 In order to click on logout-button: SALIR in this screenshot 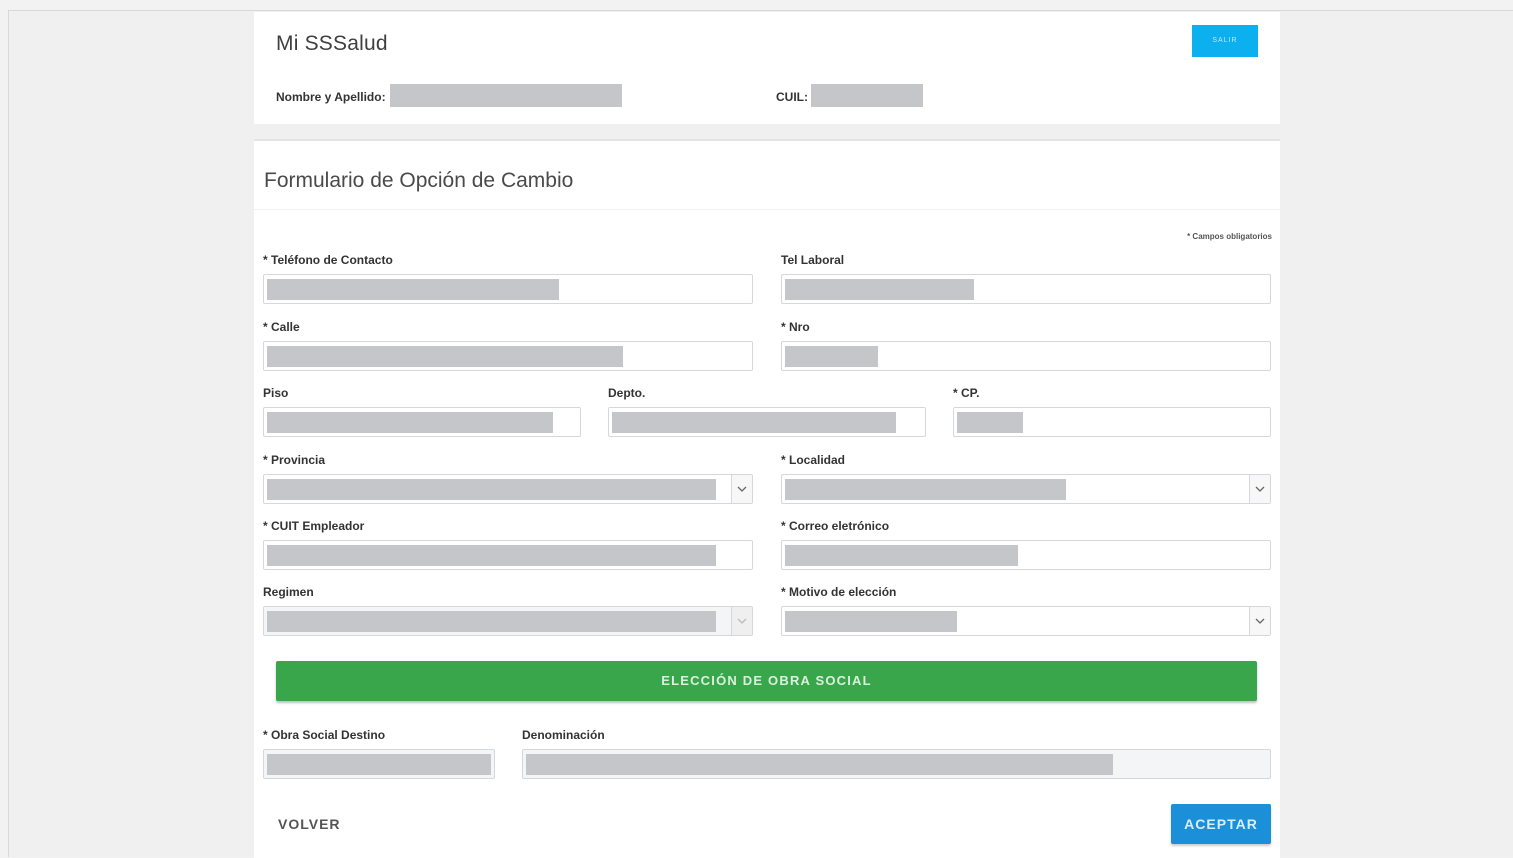, I will do `click(1225, 41)`.